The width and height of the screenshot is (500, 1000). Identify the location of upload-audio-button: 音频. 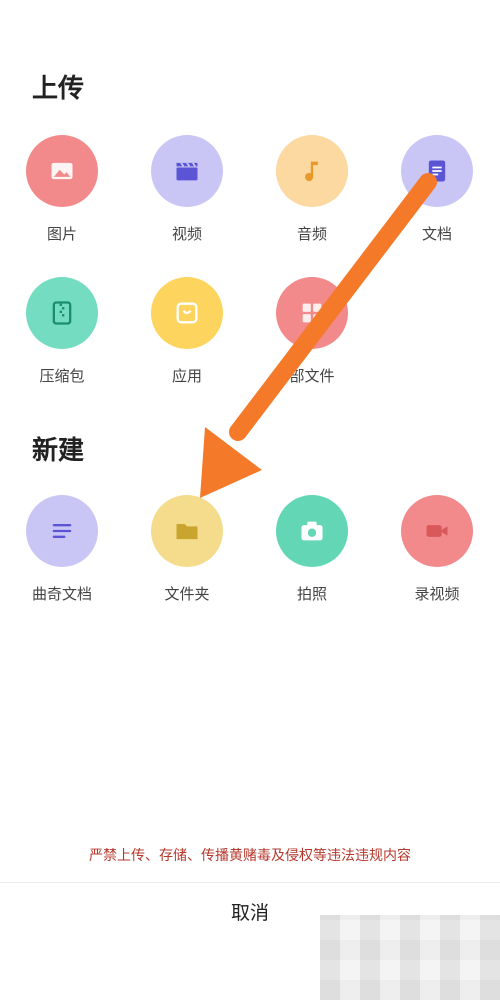
(312, 189).